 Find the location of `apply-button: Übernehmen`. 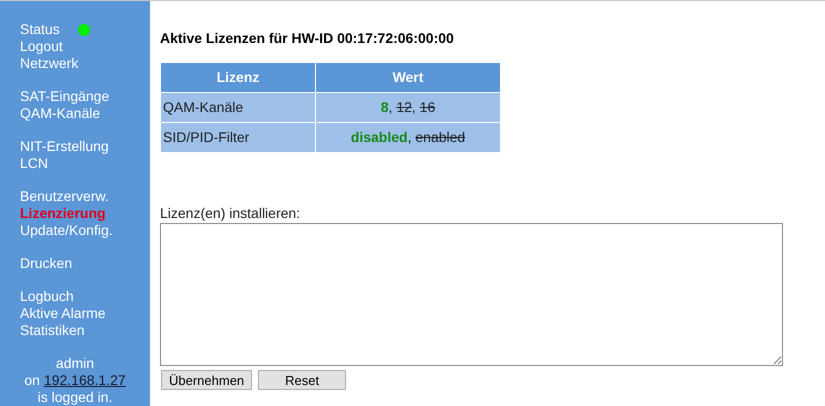

apply-button: Übernehmen is located at coordinates (206, 380).